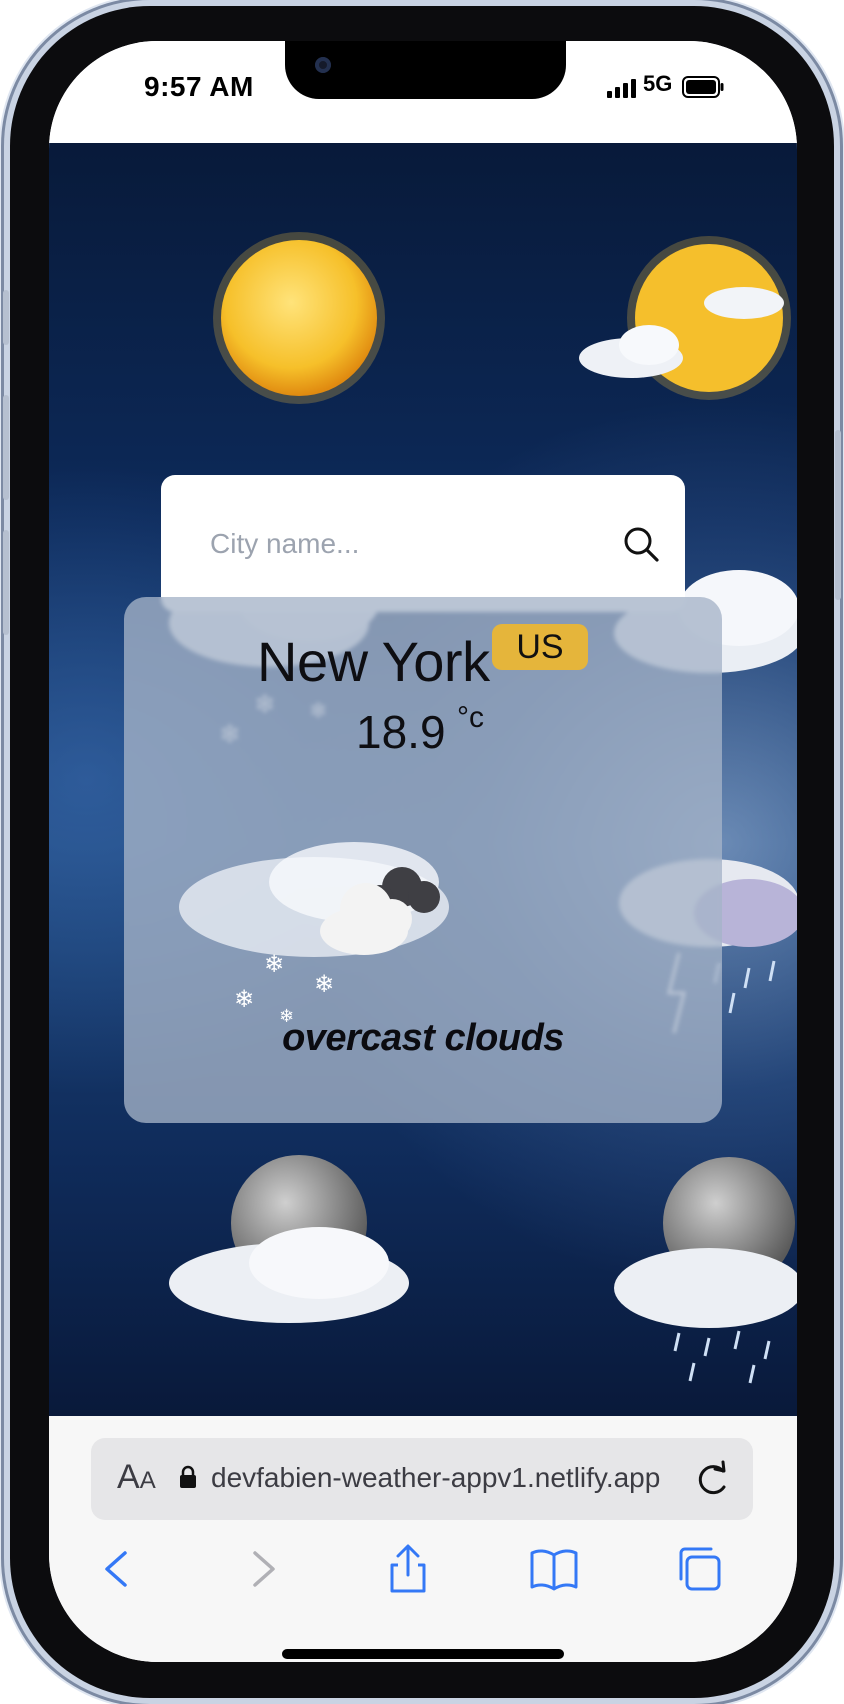  I want to click on text-size-button: AA, so click(136, 1477).